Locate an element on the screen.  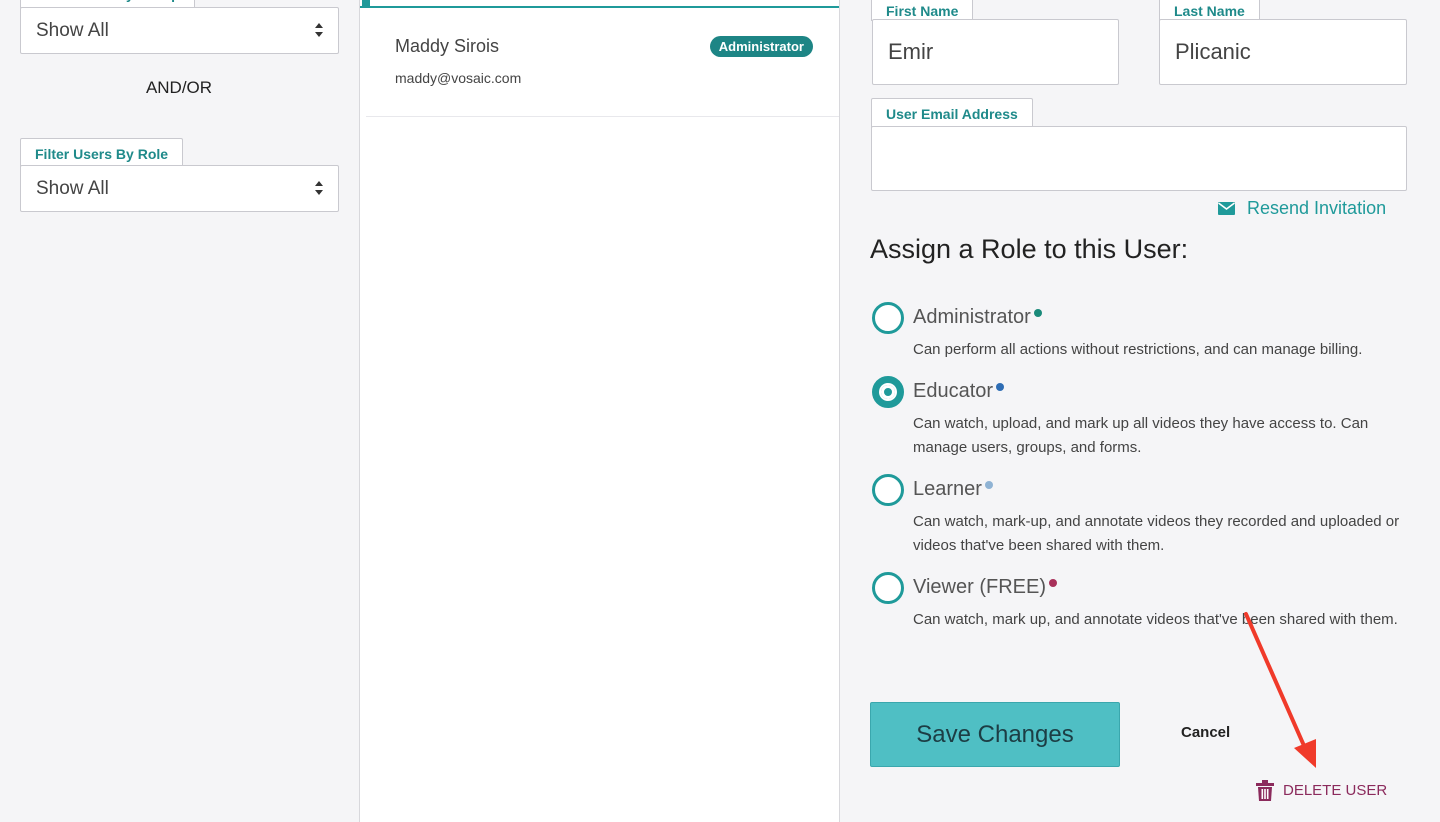
group-filter-value: Show All is located at coordinates (72, 30).